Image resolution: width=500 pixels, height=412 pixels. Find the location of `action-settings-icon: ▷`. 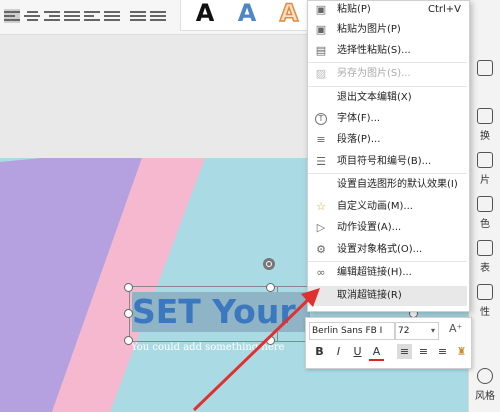

action-settings-icon: ▷ is located at coordinates (321, 227).